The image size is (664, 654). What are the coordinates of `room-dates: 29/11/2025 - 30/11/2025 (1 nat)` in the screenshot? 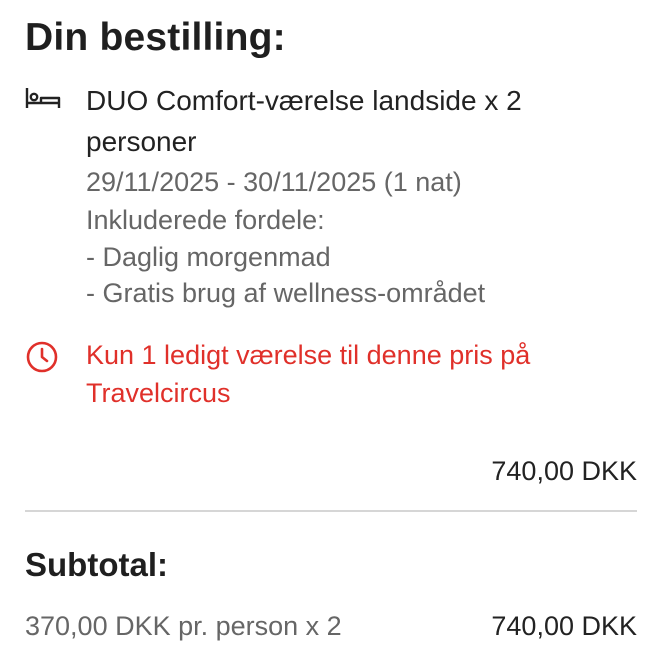 It's located at (274, 182).